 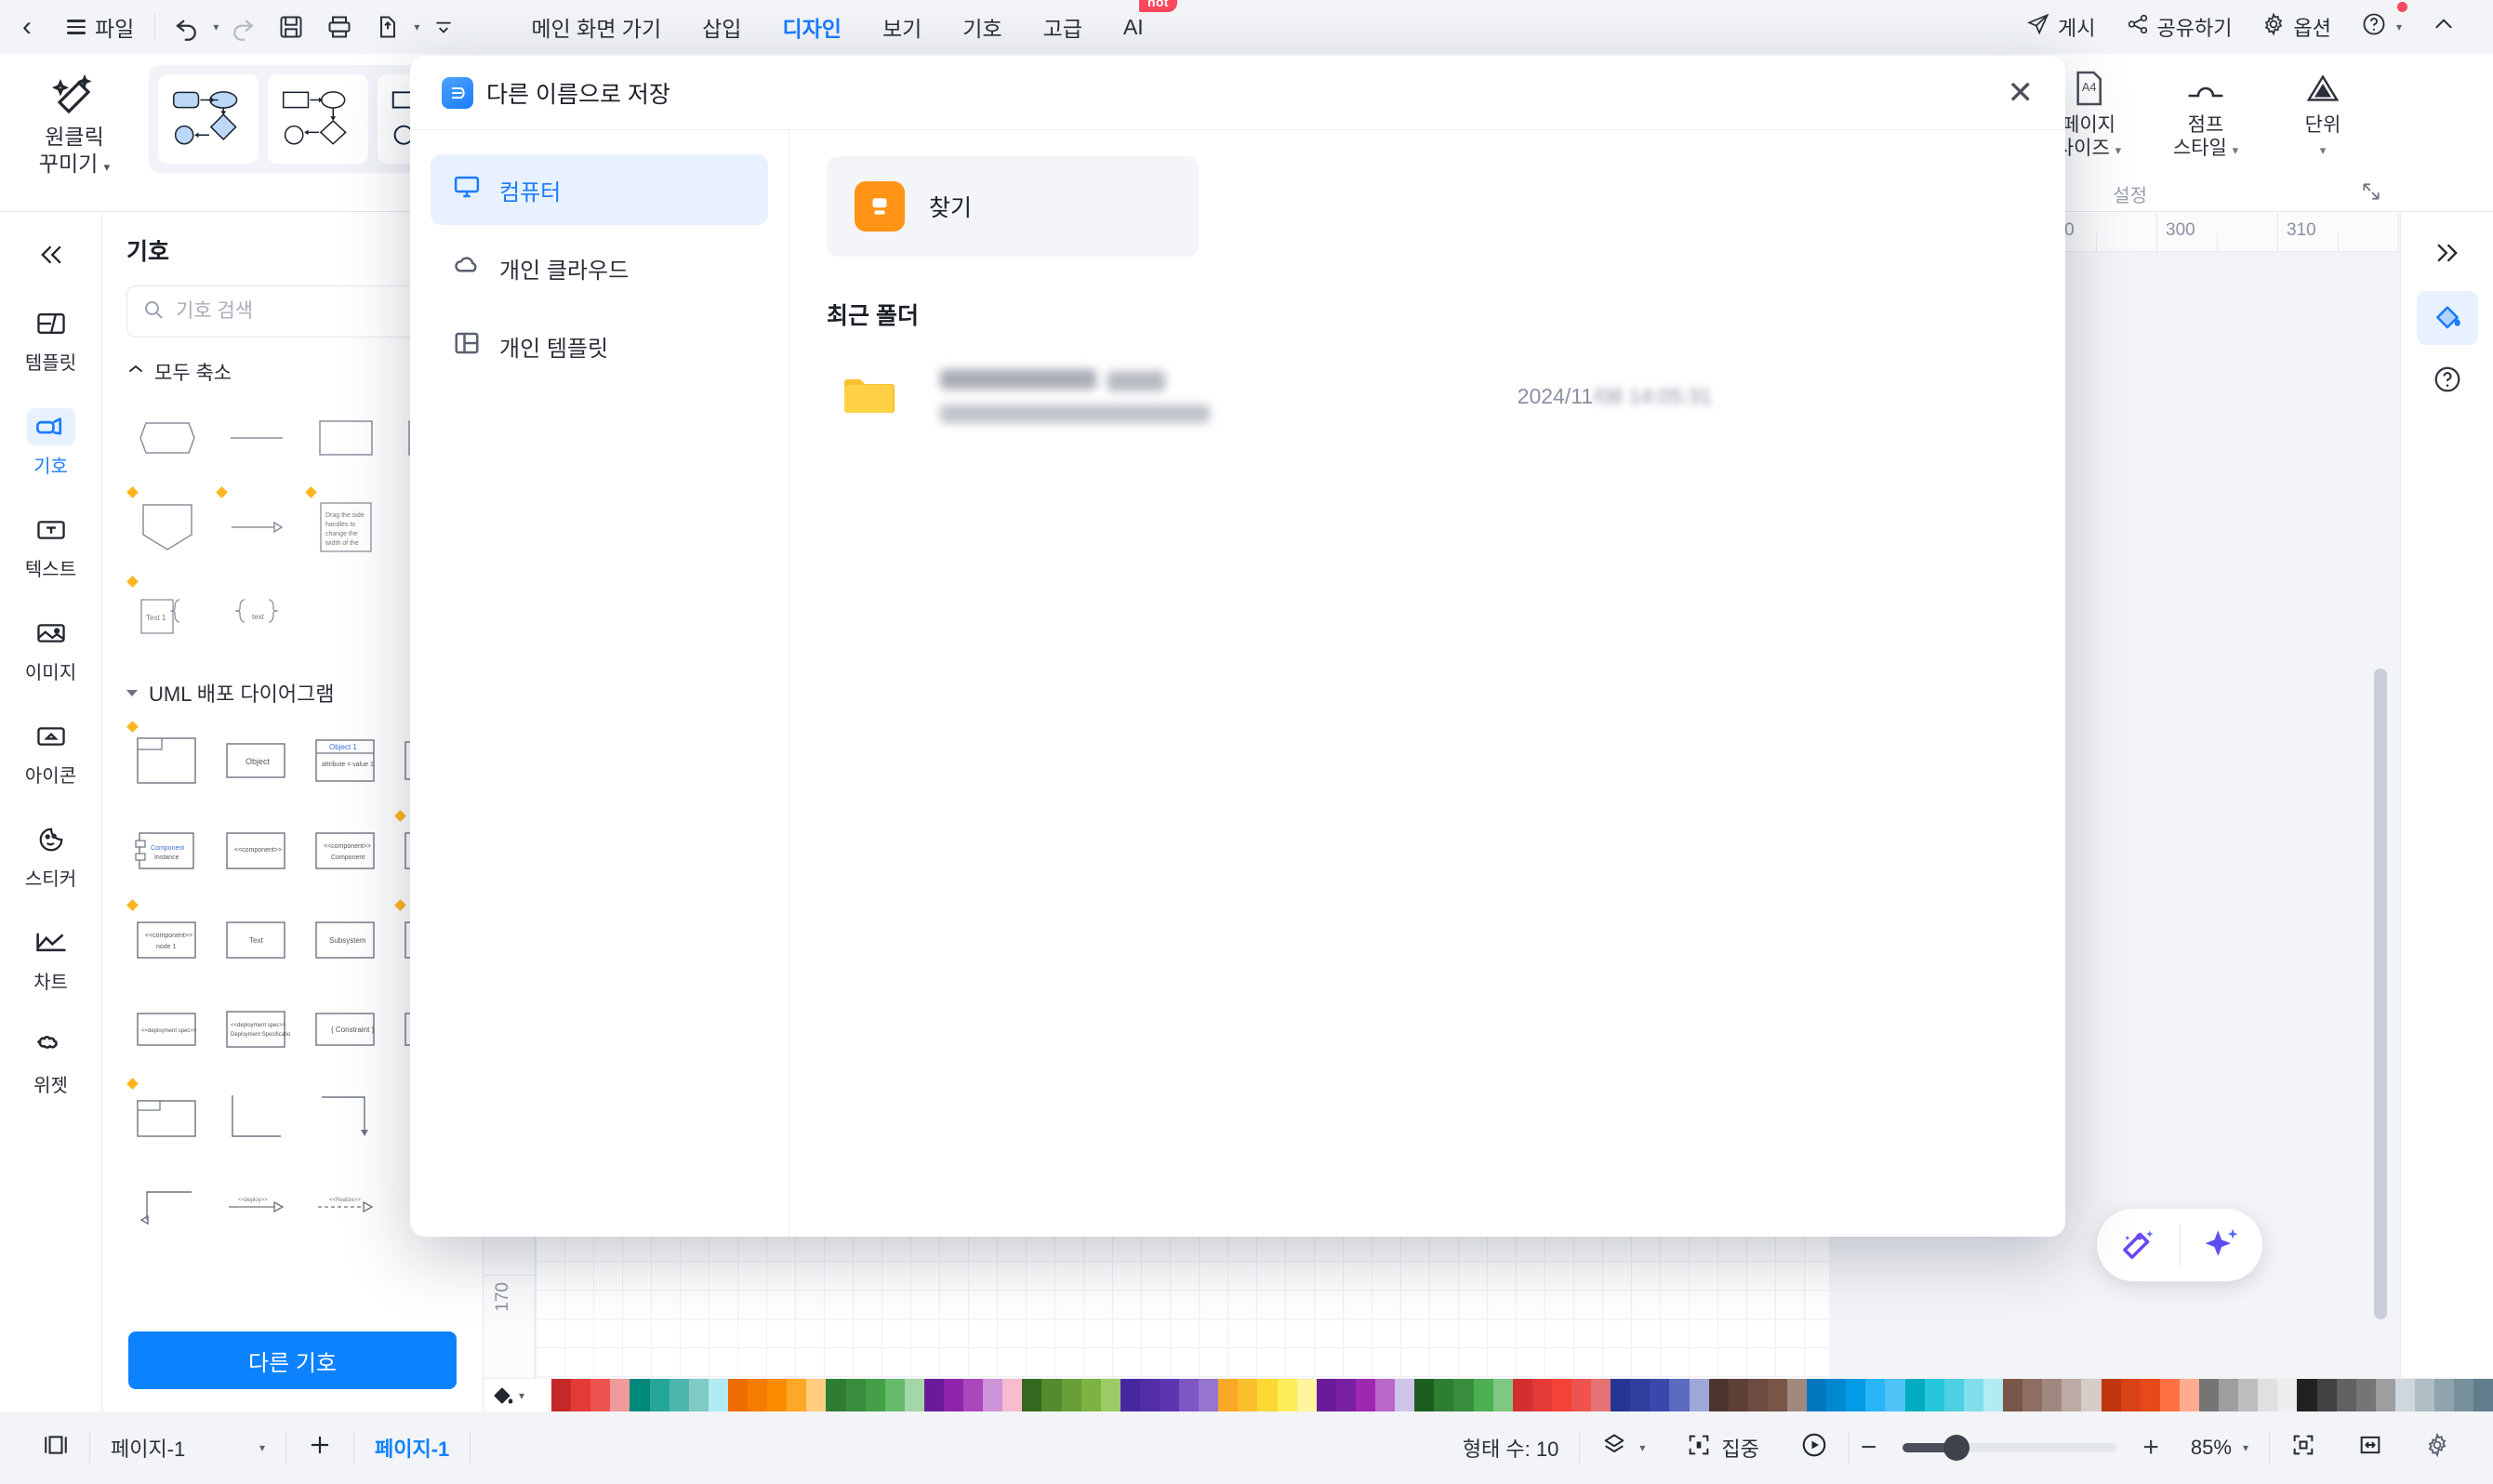 What do you see at coordinates (600, 683) in the screenshot?
I see `dialog-sidebar: 컴퓨터 개인 클라우드 개인 템플릿` at bounding box center [600, 683].